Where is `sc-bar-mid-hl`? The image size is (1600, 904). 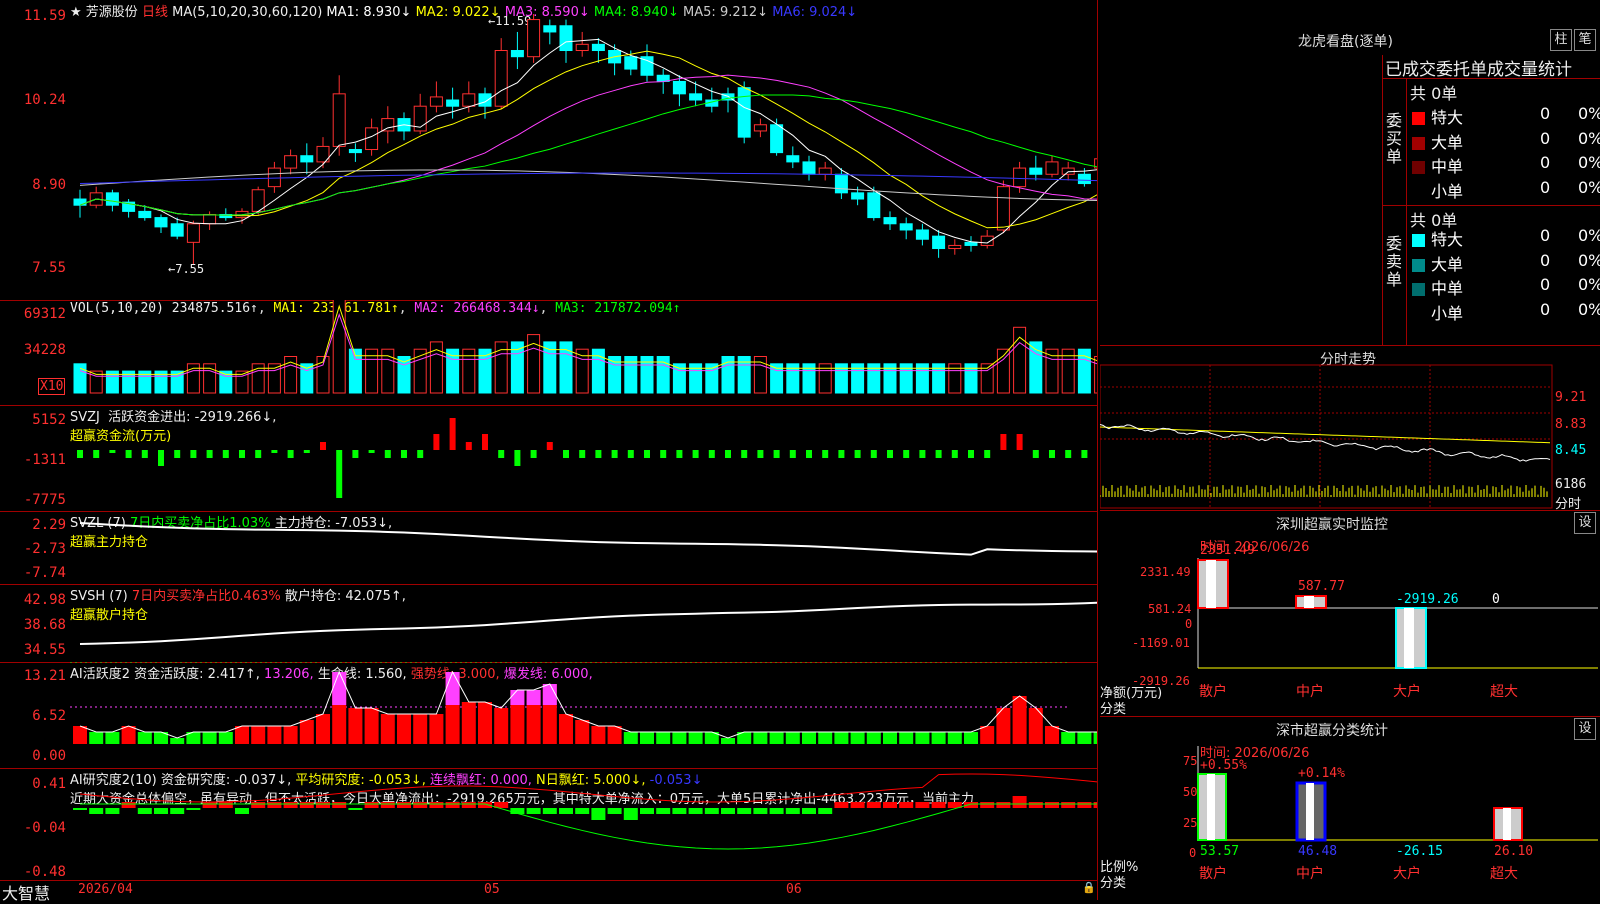
sc-bar-mid-hl is located at coordinates (1310, 811).